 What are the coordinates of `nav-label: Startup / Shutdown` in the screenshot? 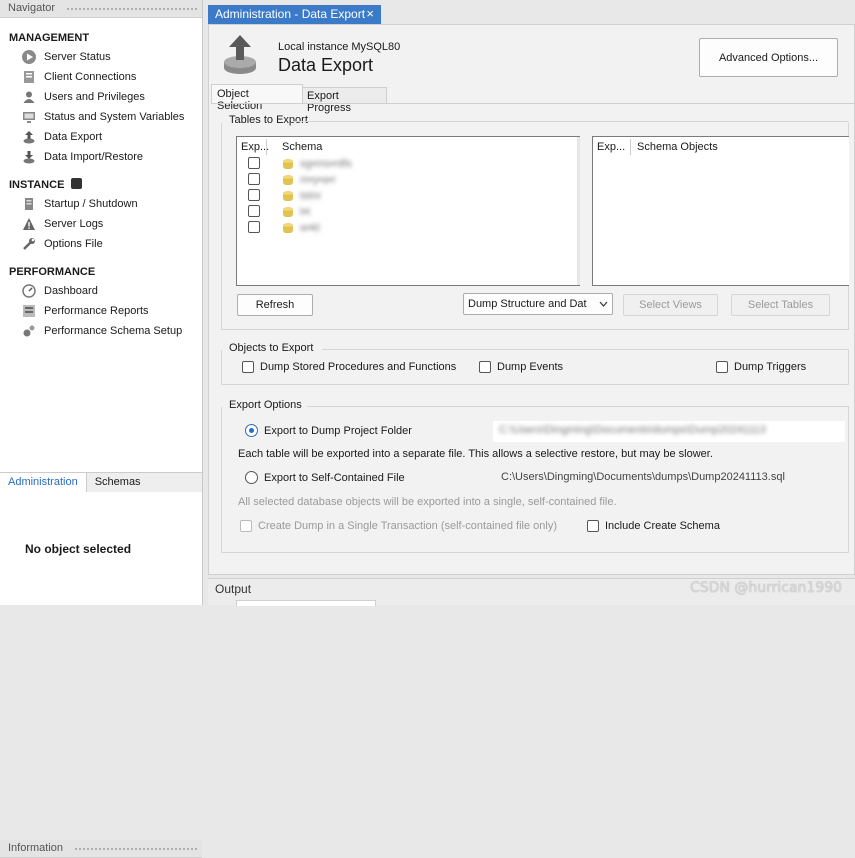 It's located at (91, 204).